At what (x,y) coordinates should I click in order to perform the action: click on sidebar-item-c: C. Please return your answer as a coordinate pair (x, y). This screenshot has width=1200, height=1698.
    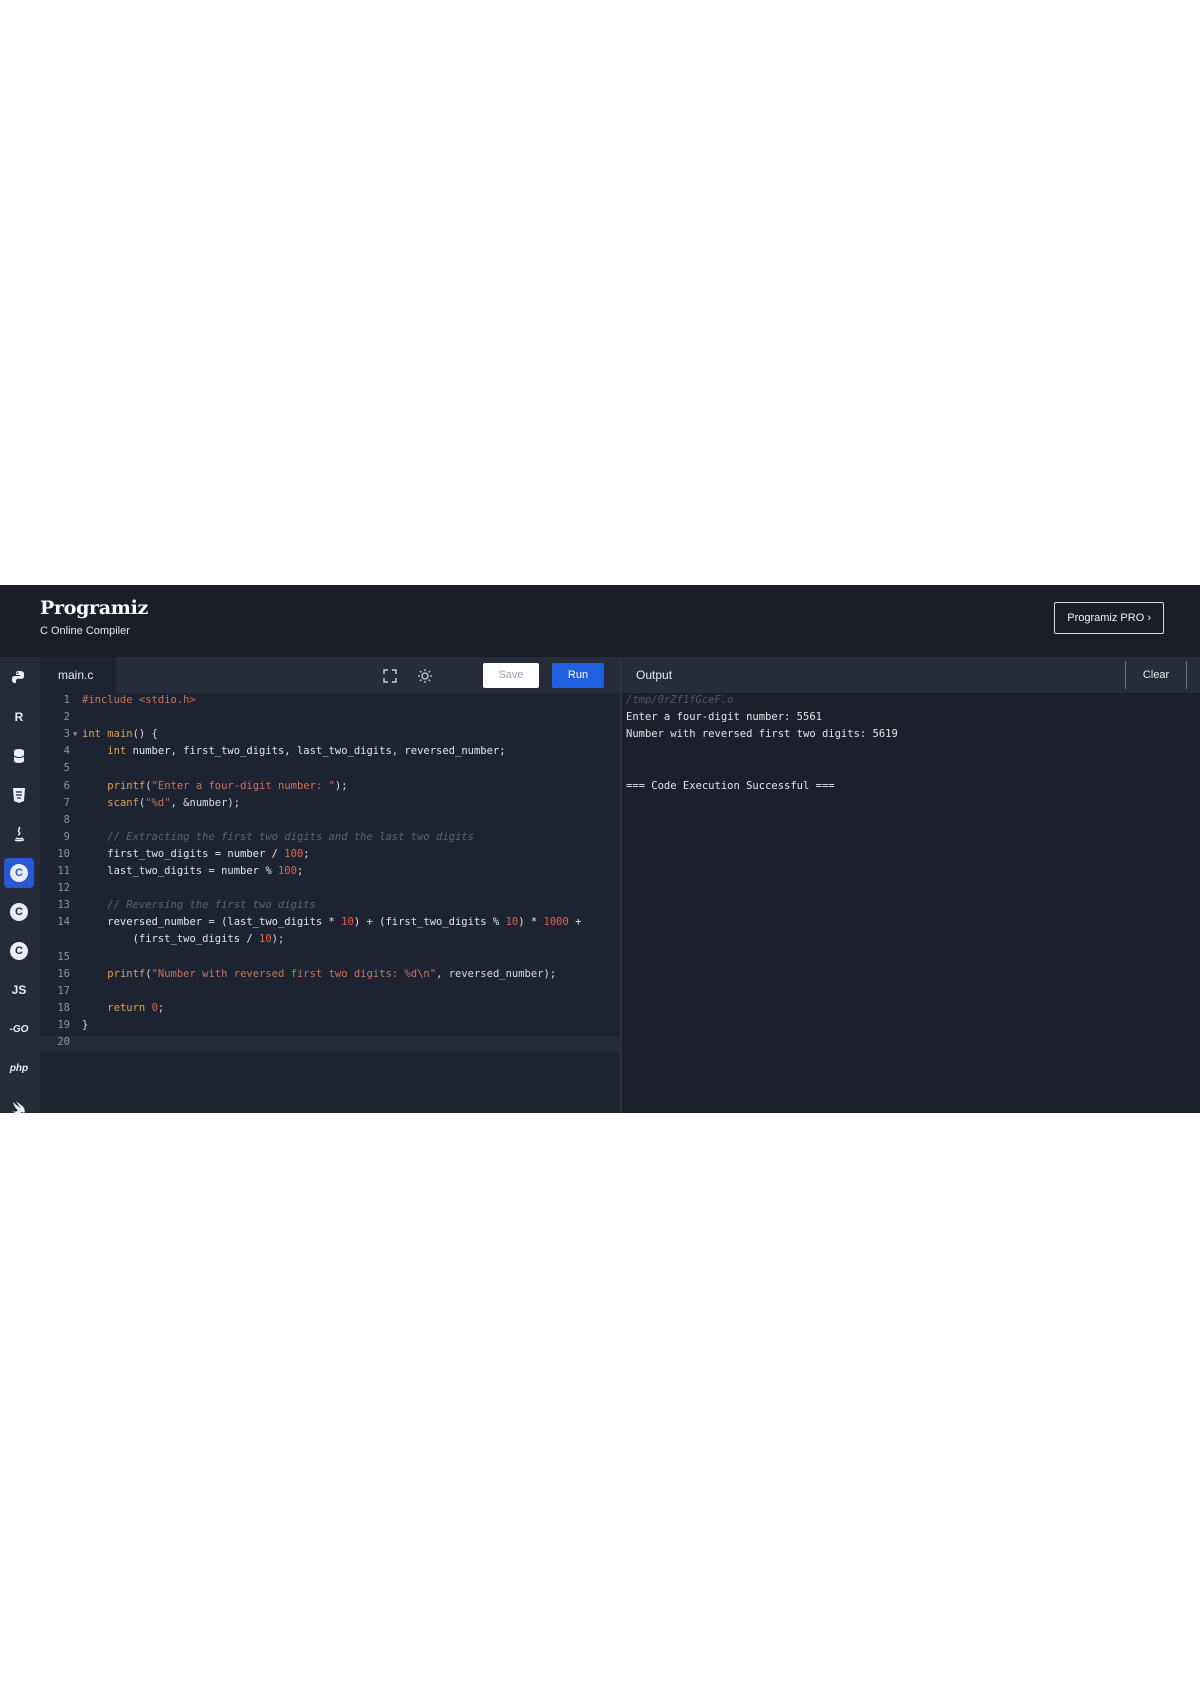
    Looking at the image, I should click on (19, 873).